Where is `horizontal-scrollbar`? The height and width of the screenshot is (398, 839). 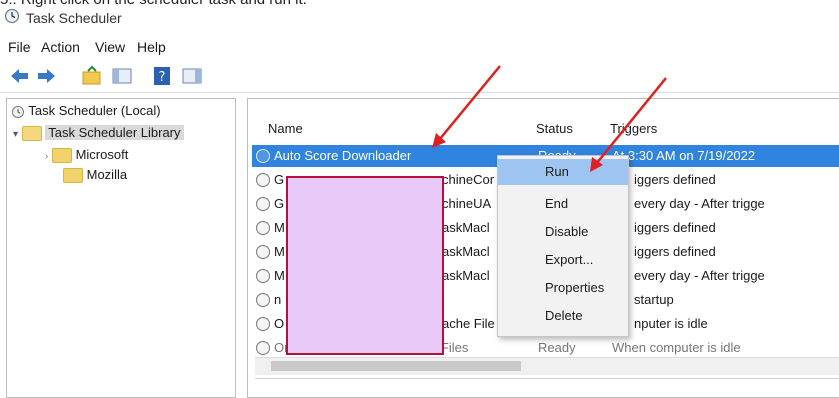 horizontal-scrollbar is located at coordinates (547, 366).